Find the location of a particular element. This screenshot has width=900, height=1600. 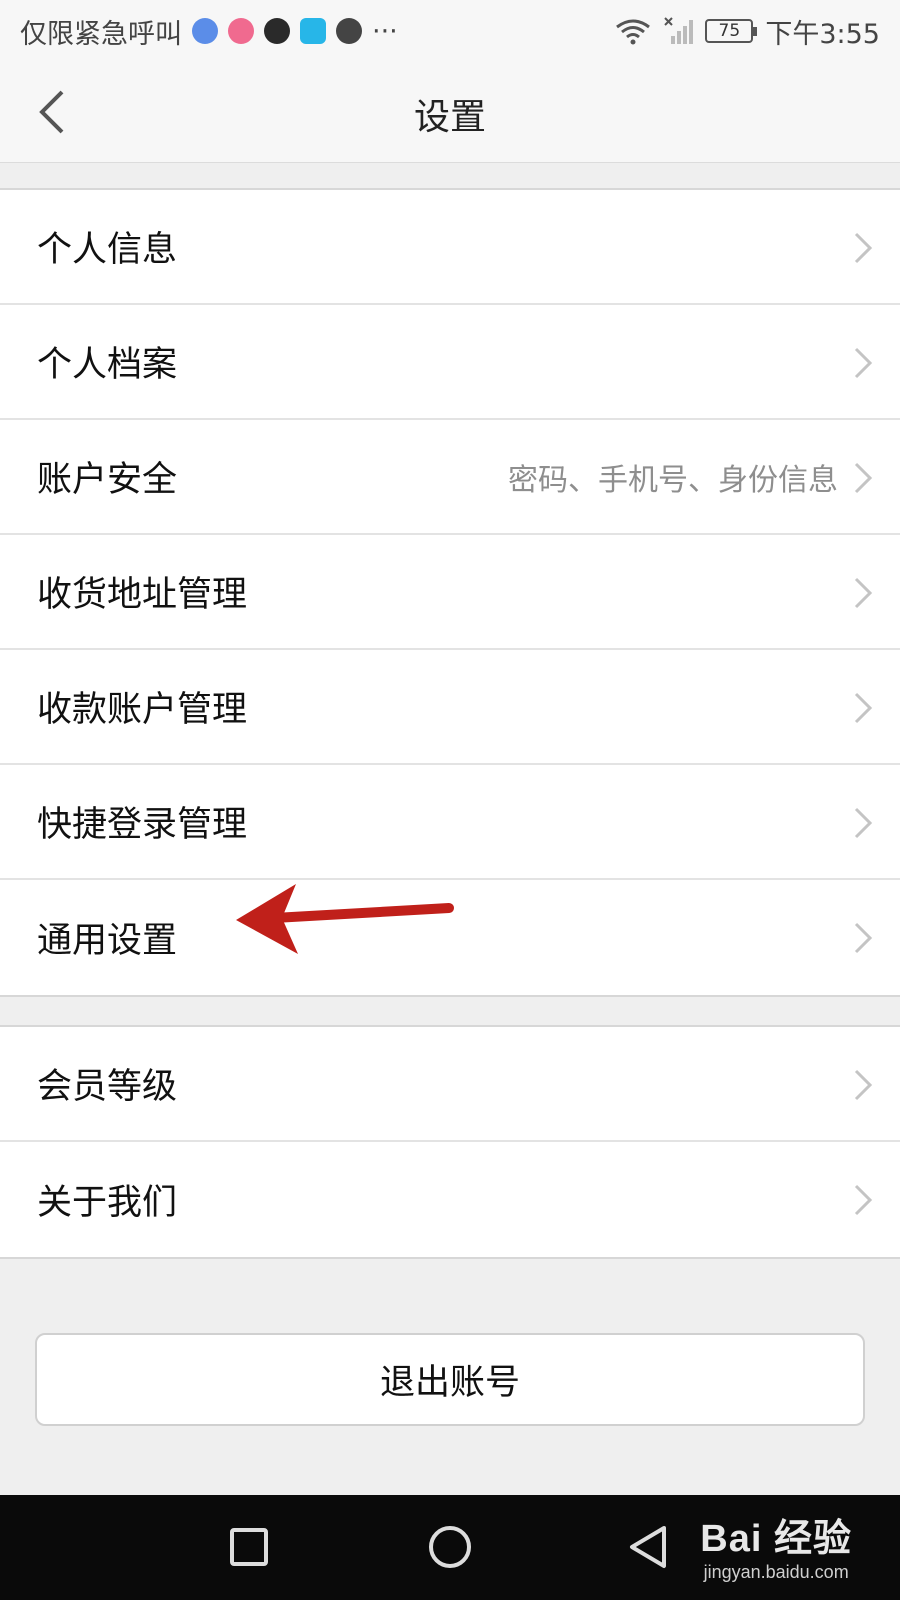

settings-item-label: 账户安全 is located at coordinates (107, 480).